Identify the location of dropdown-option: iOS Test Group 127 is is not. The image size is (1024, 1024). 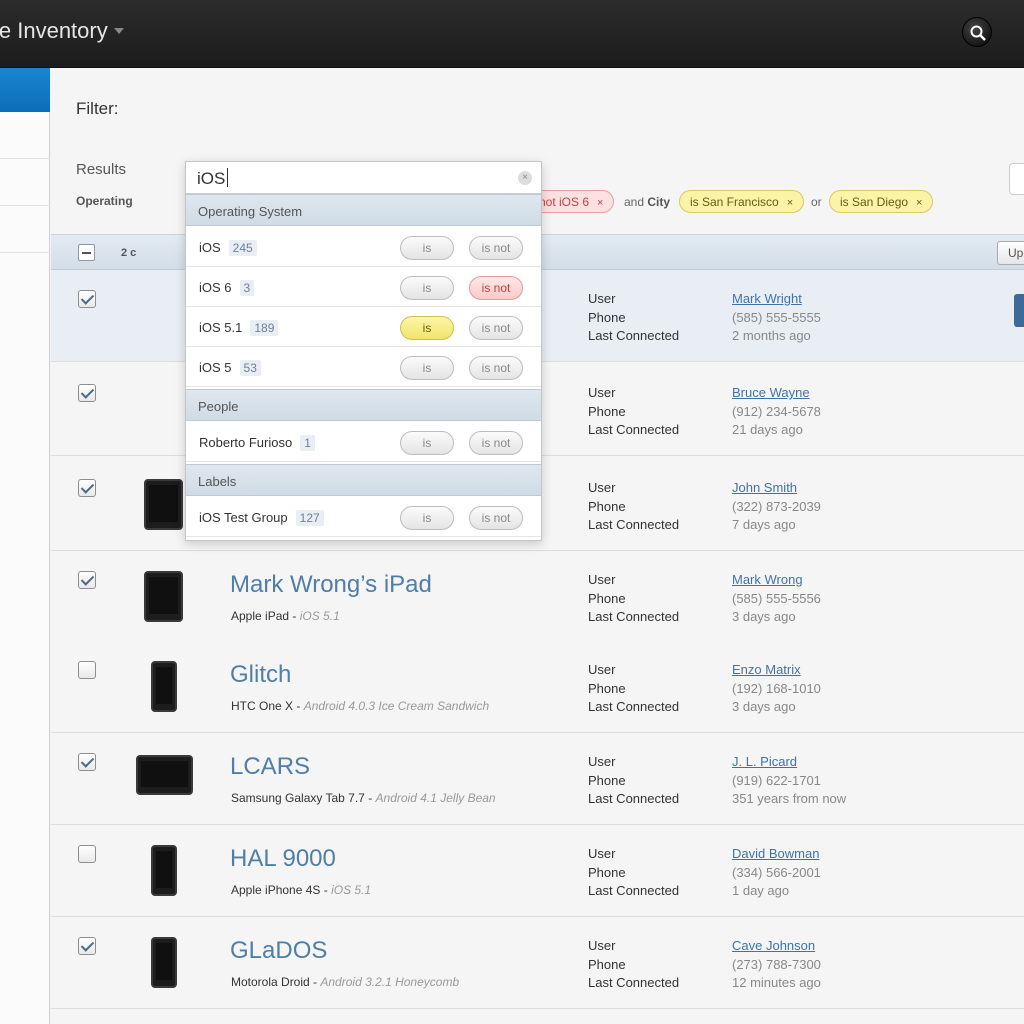
(363, 517).